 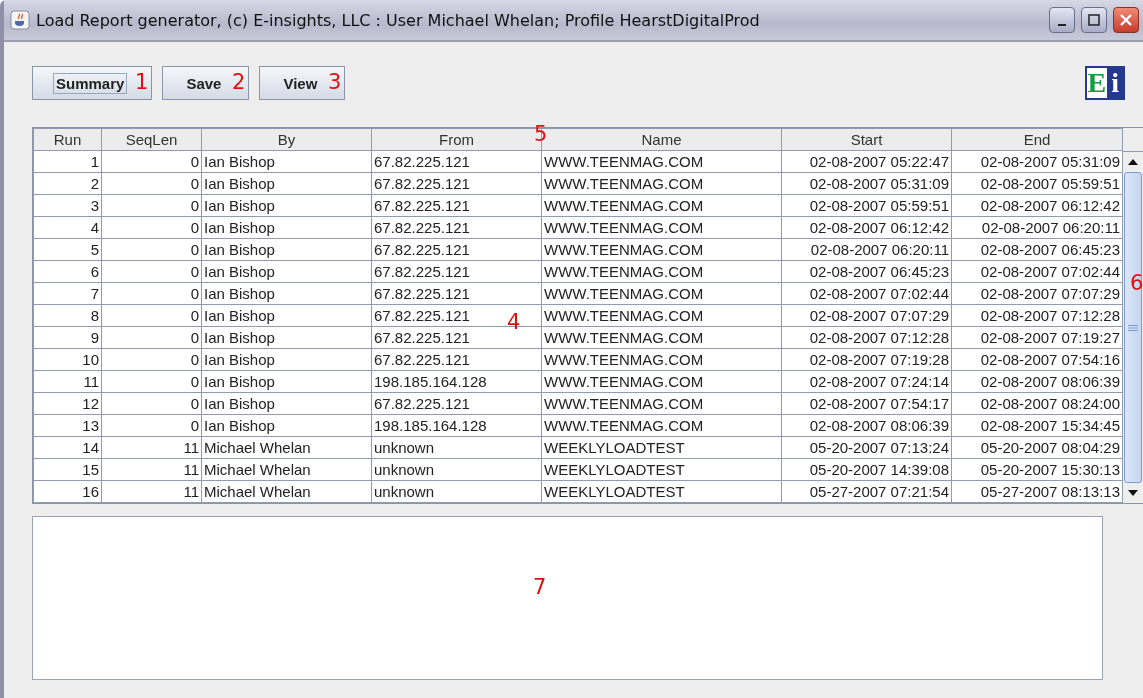 I want to click on minimize-icon, so click(x=1062, y=25).